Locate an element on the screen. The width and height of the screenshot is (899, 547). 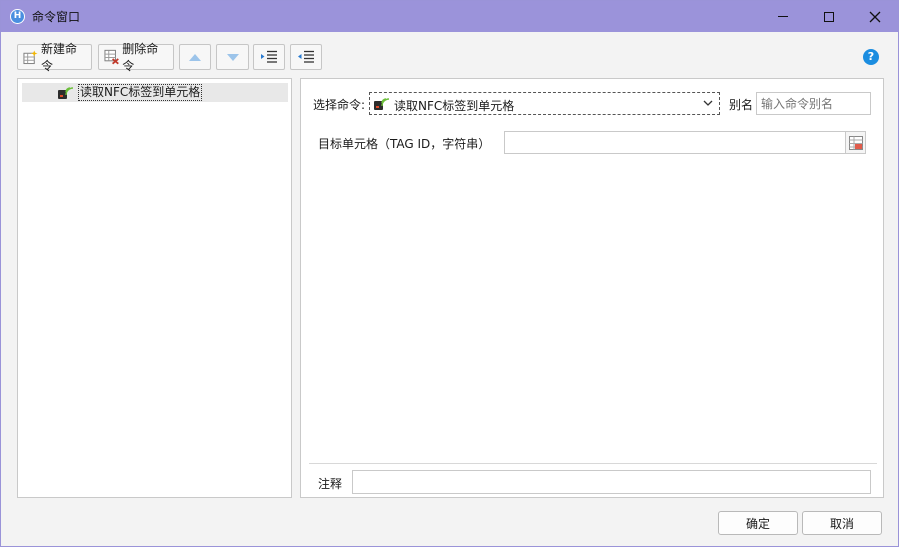
delete-command-icon is located at coordinates (111, 57).